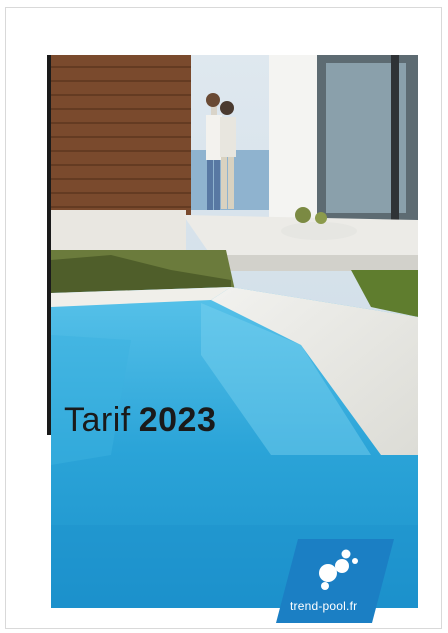  I want to click on document-title: Tarif 2023, so click(140, 420).